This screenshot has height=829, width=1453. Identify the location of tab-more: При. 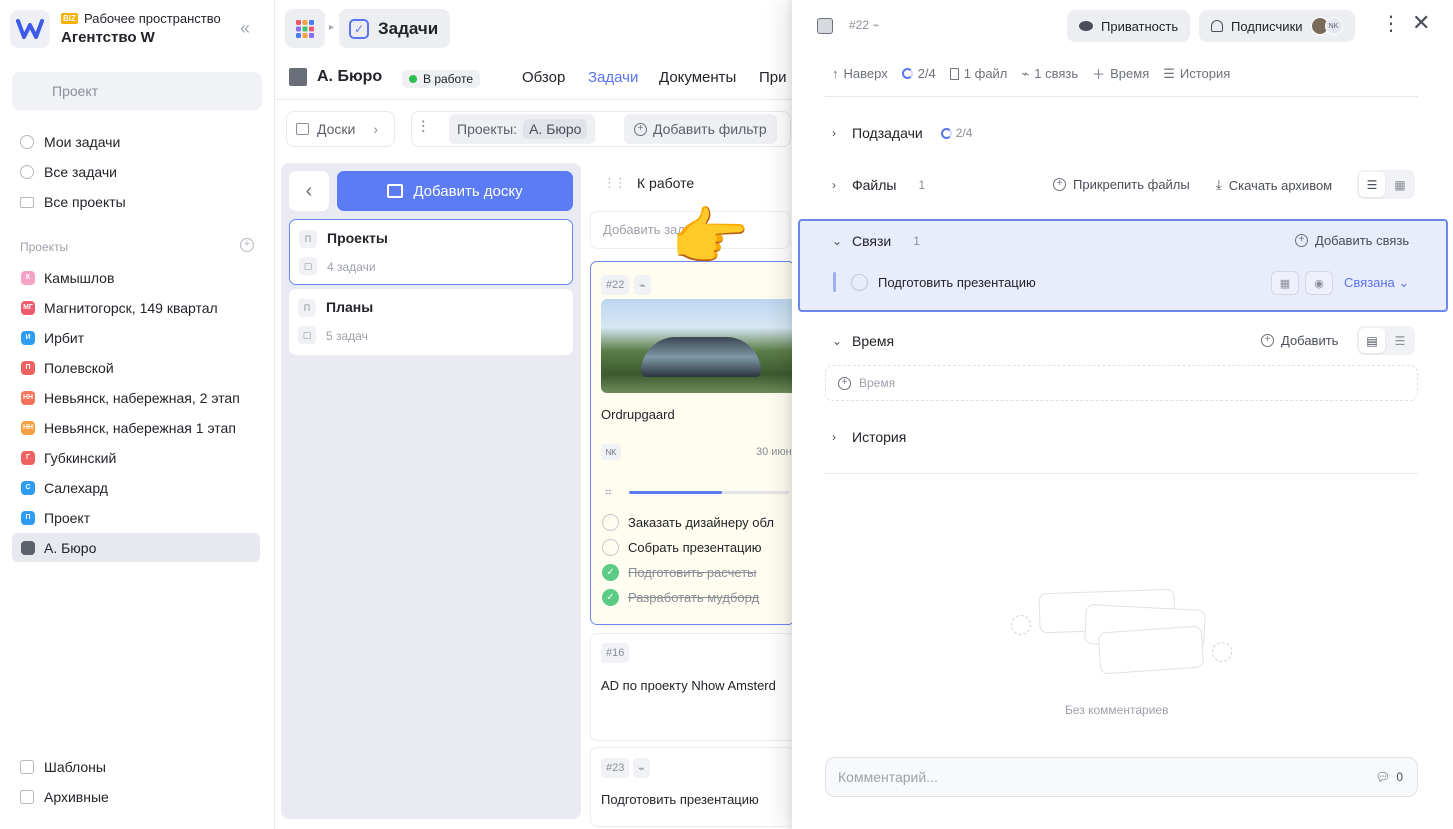
(773, 77).